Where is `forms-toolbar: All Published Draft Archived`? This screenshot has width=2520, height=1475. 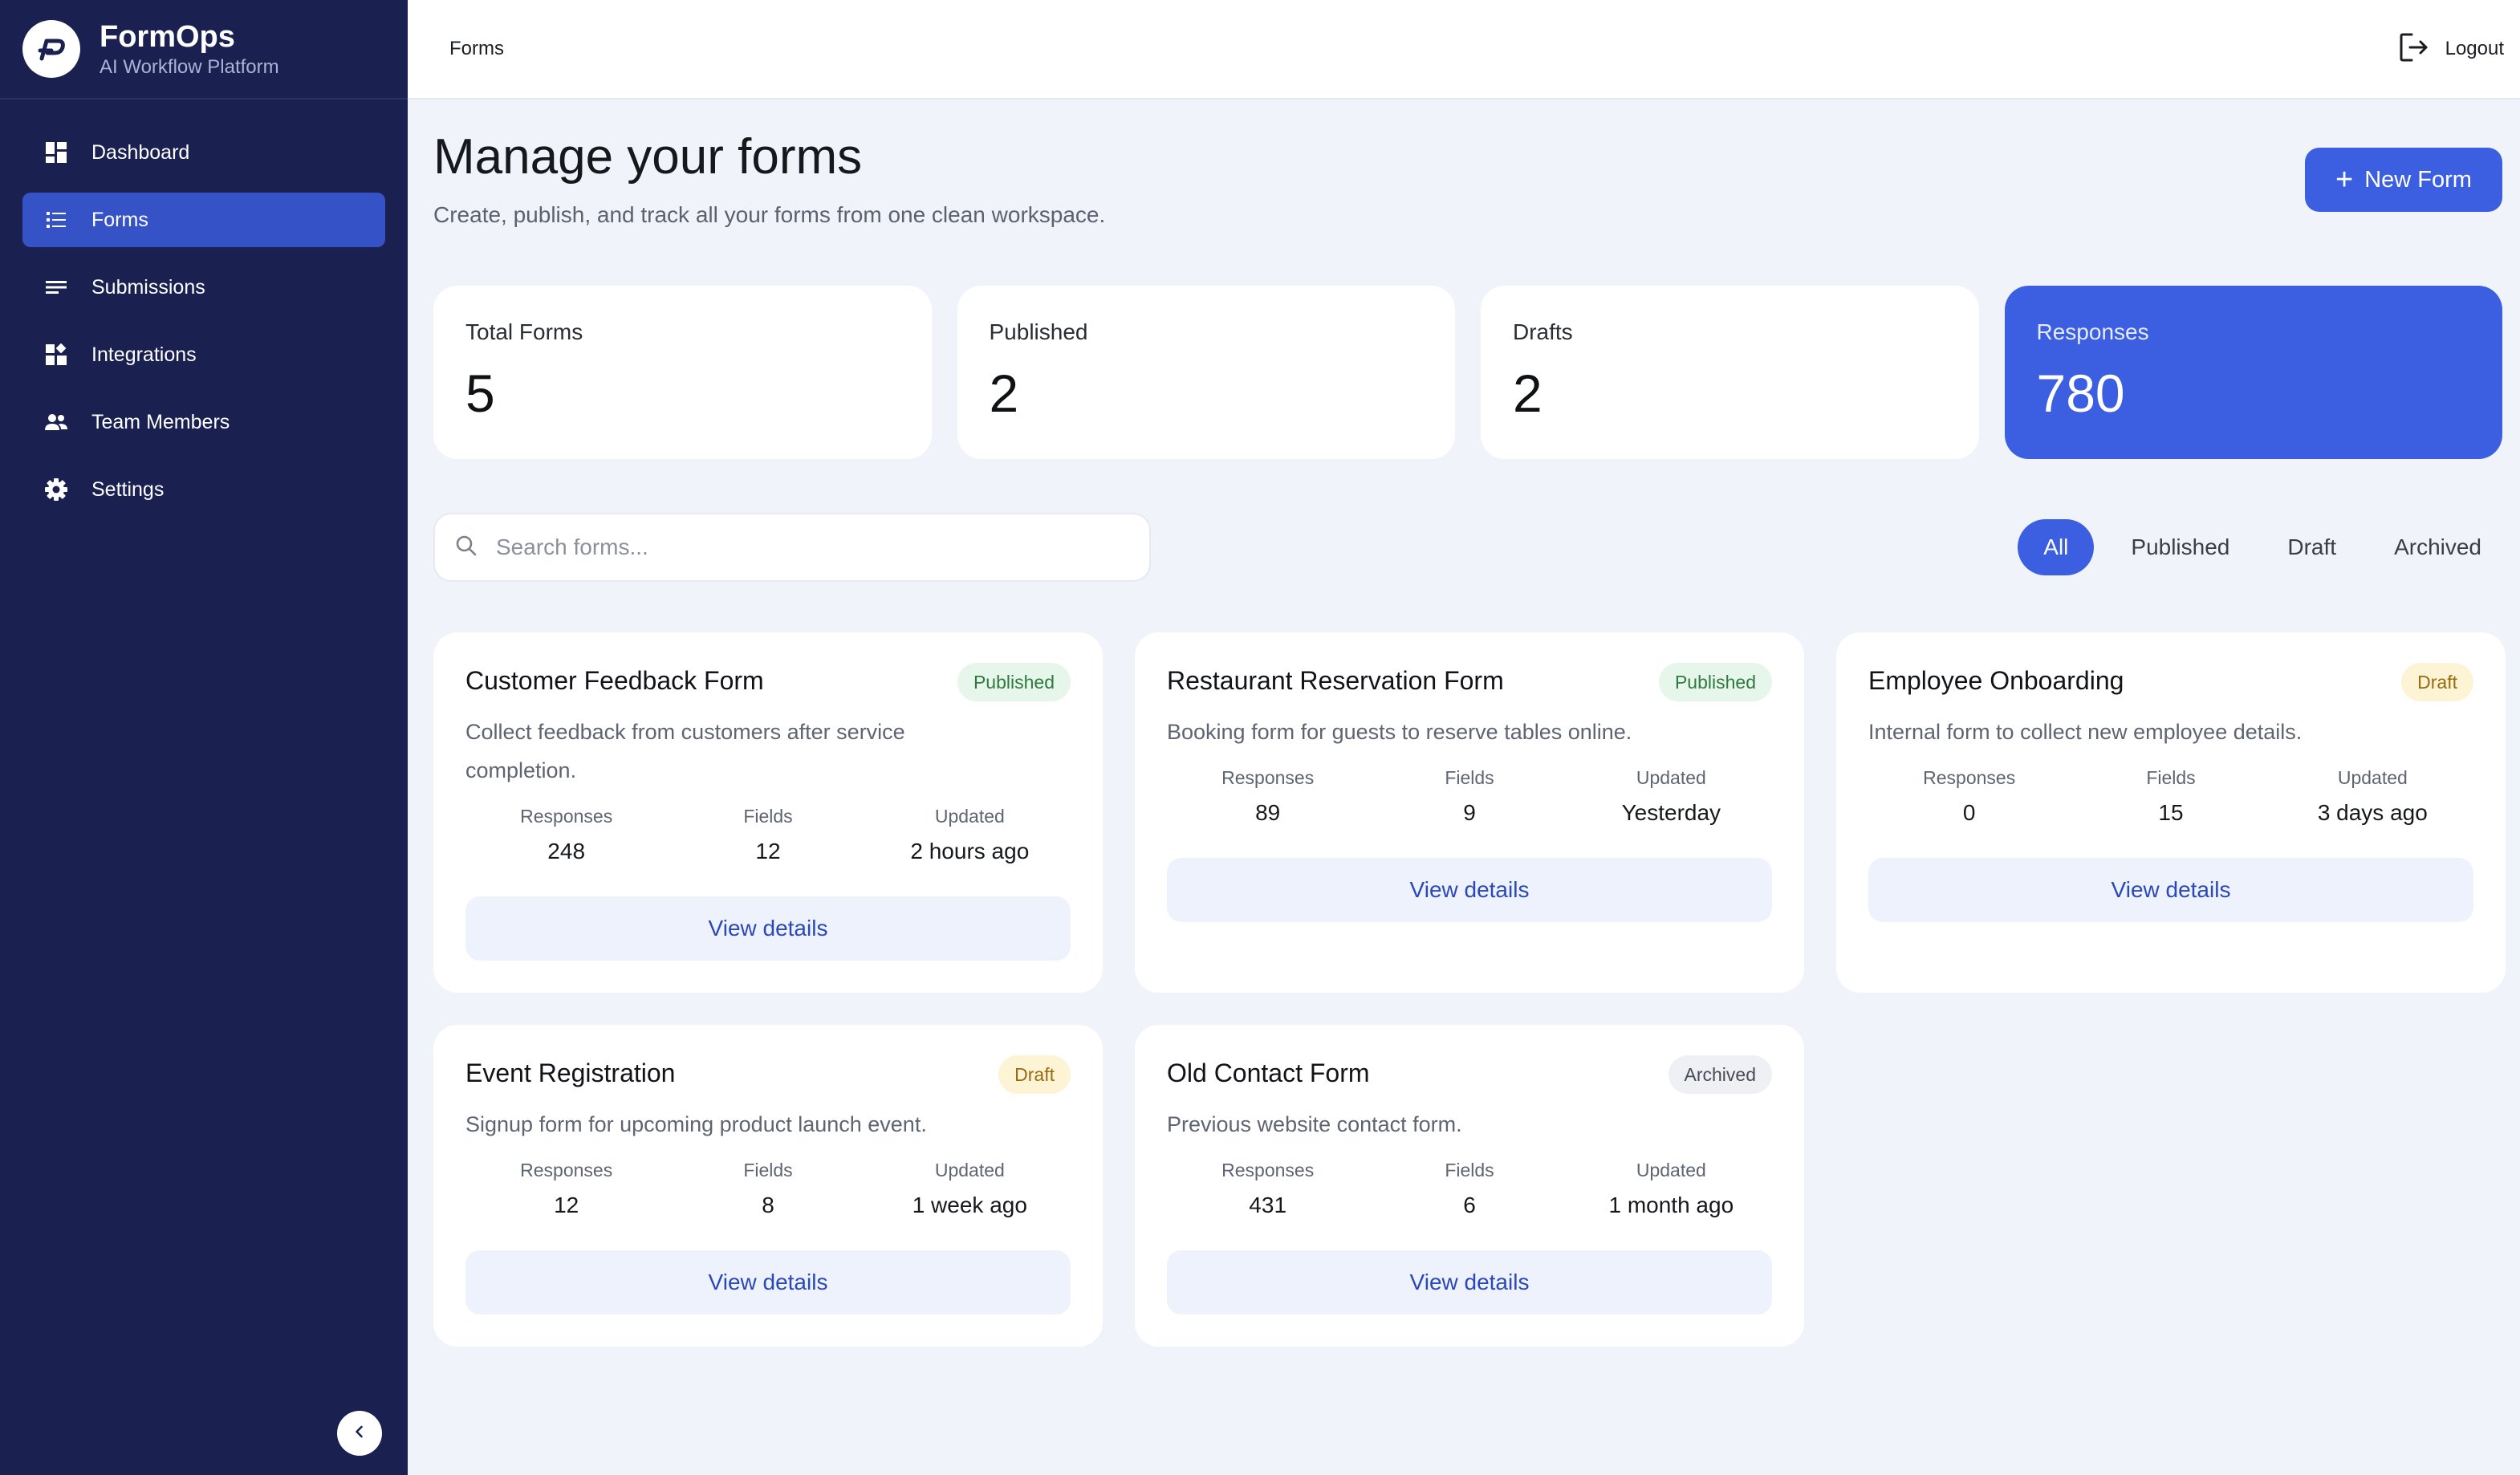
forms-toolbar: All Published Draft Archived is located at coordinates (1467, 547).